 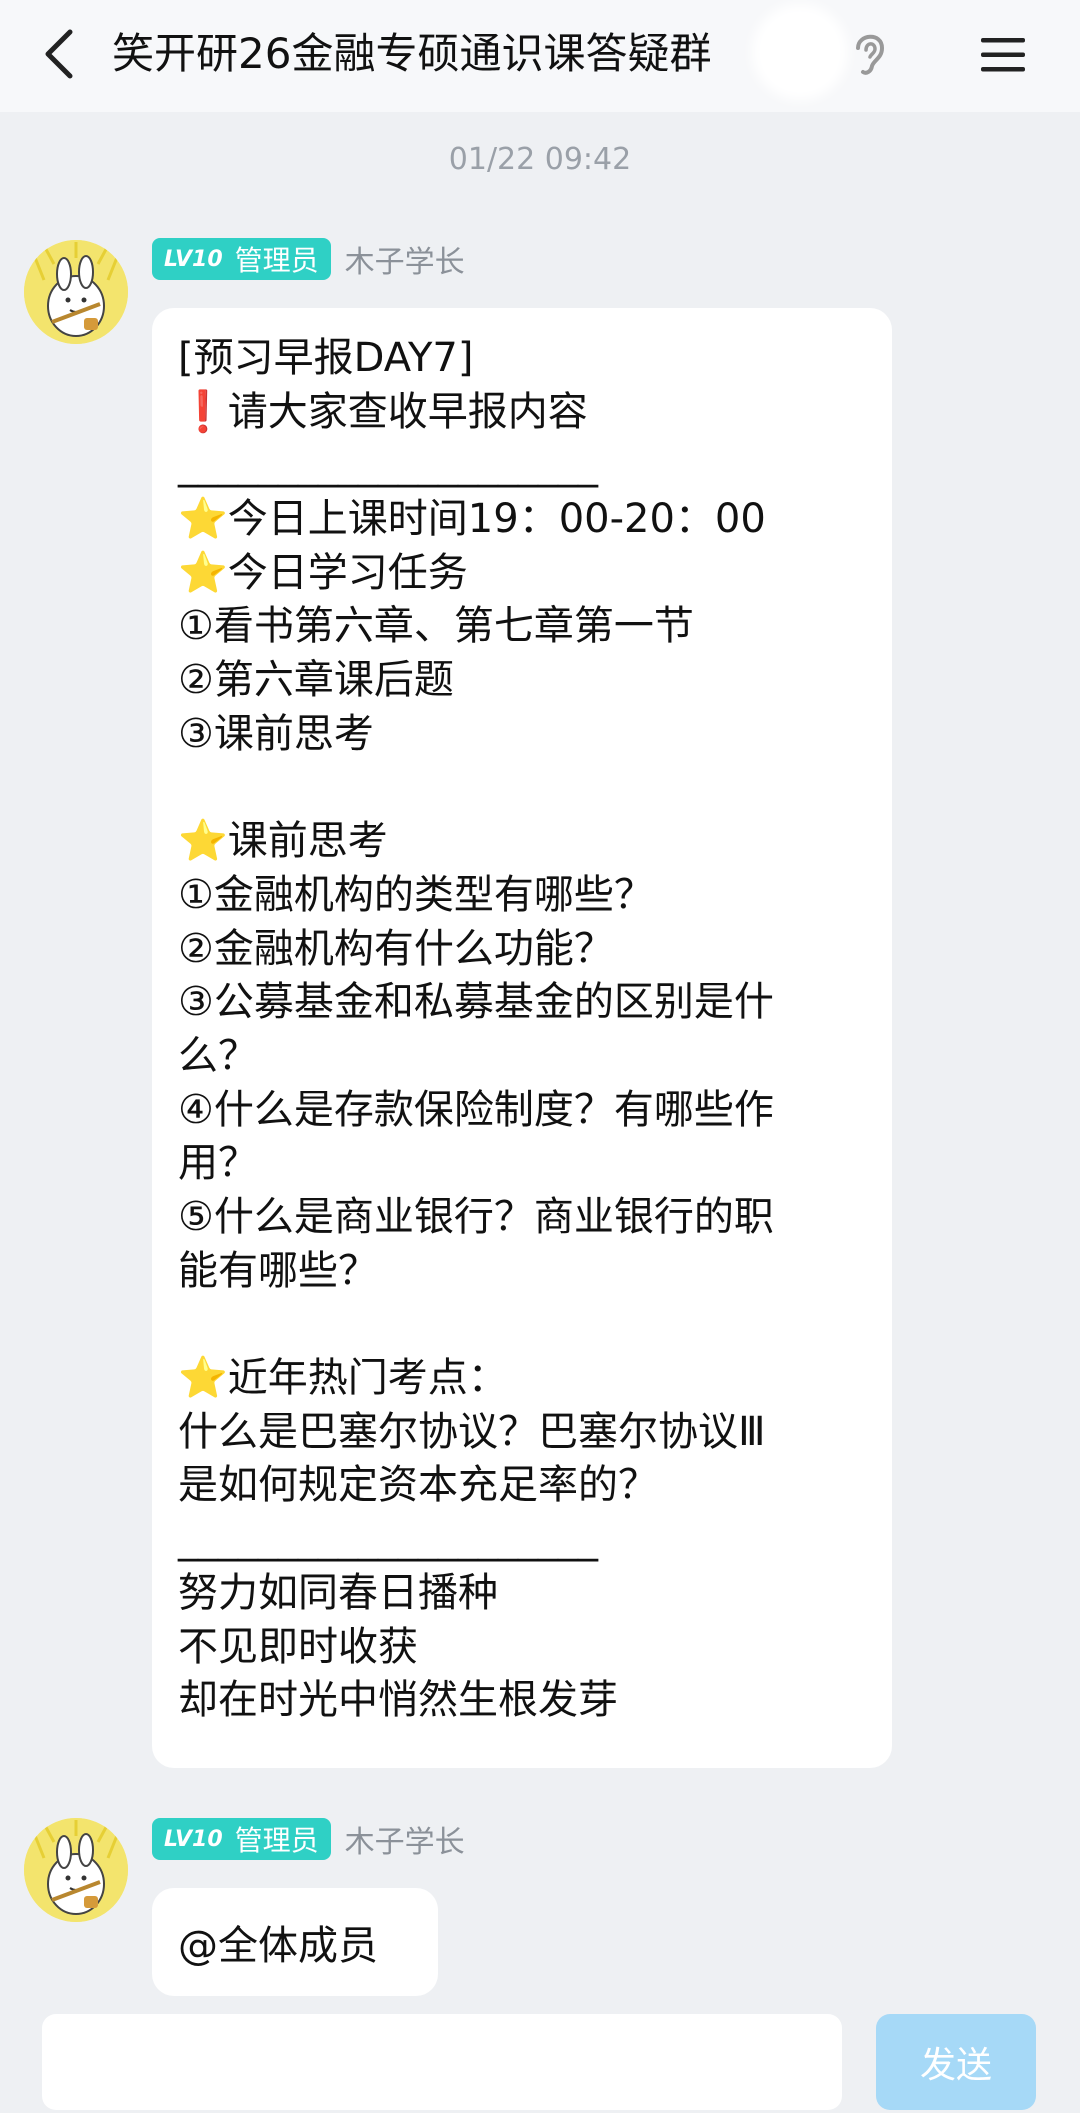 What do you see at coordinates (418, 1485) in the screenshot?
I see `message-line: 是如何规定资本充足率的？` at bounding box center [418, 1485].